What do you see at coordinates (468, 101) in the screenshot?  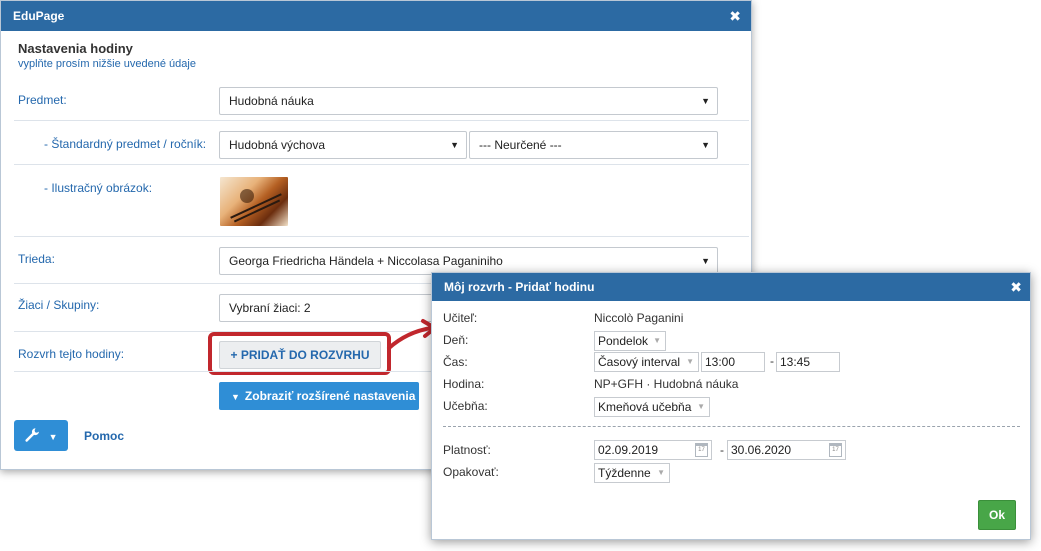 I see `subject-select: Hudobná náuka ▼` at bounding box center [468, 101].